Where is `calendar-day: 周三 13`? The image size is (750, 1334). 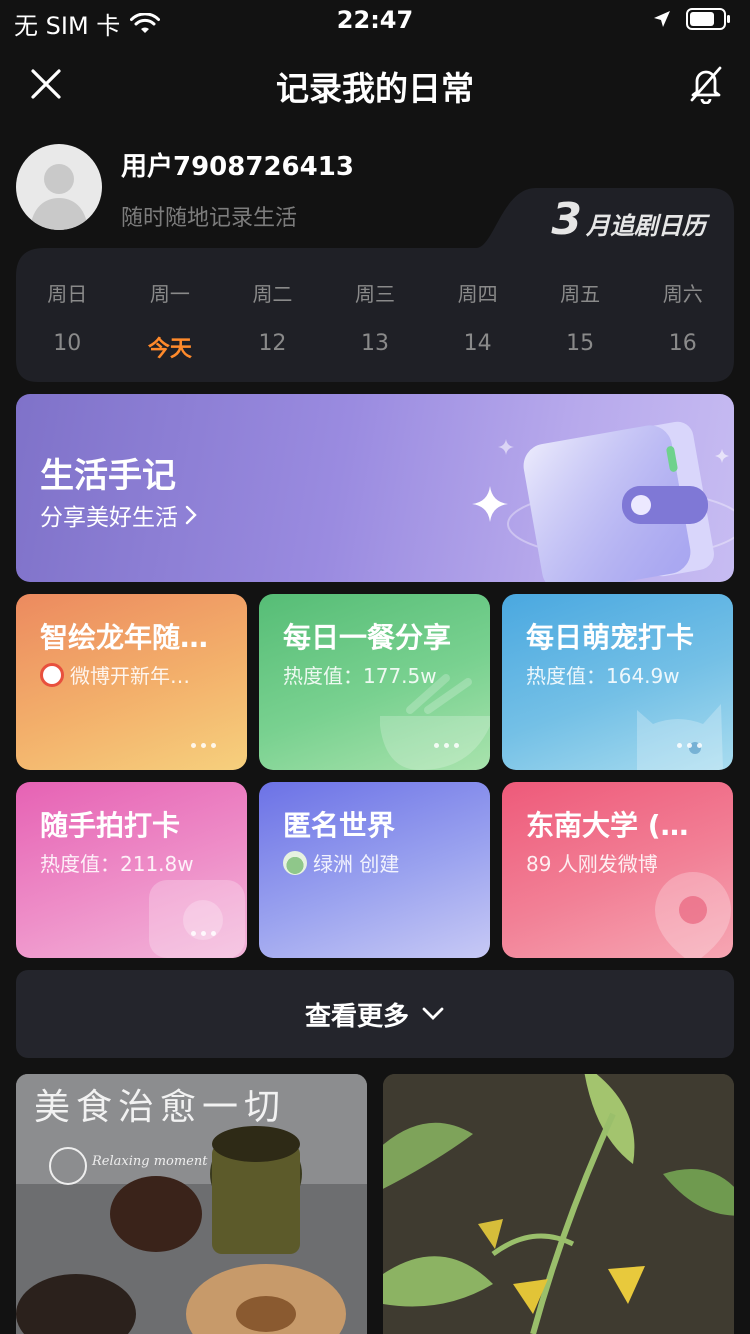
calendar-day: 周三 13 is located at coordinates (375, 320).